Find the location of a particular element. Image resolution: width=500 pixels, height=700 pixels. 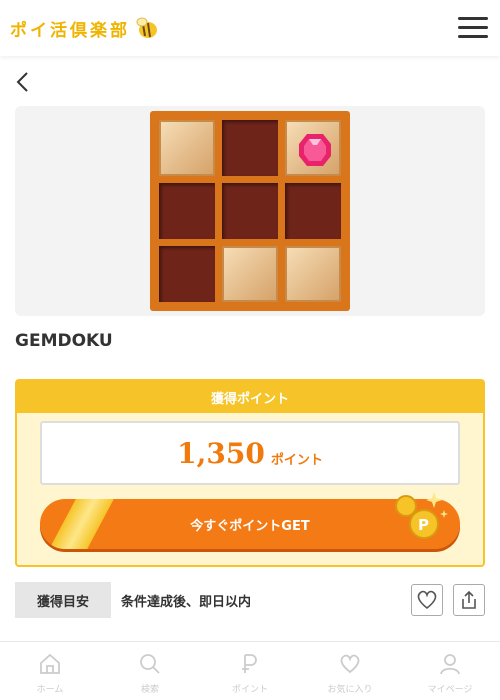

tab-label: 検索 is located at coordinates (149, 690).